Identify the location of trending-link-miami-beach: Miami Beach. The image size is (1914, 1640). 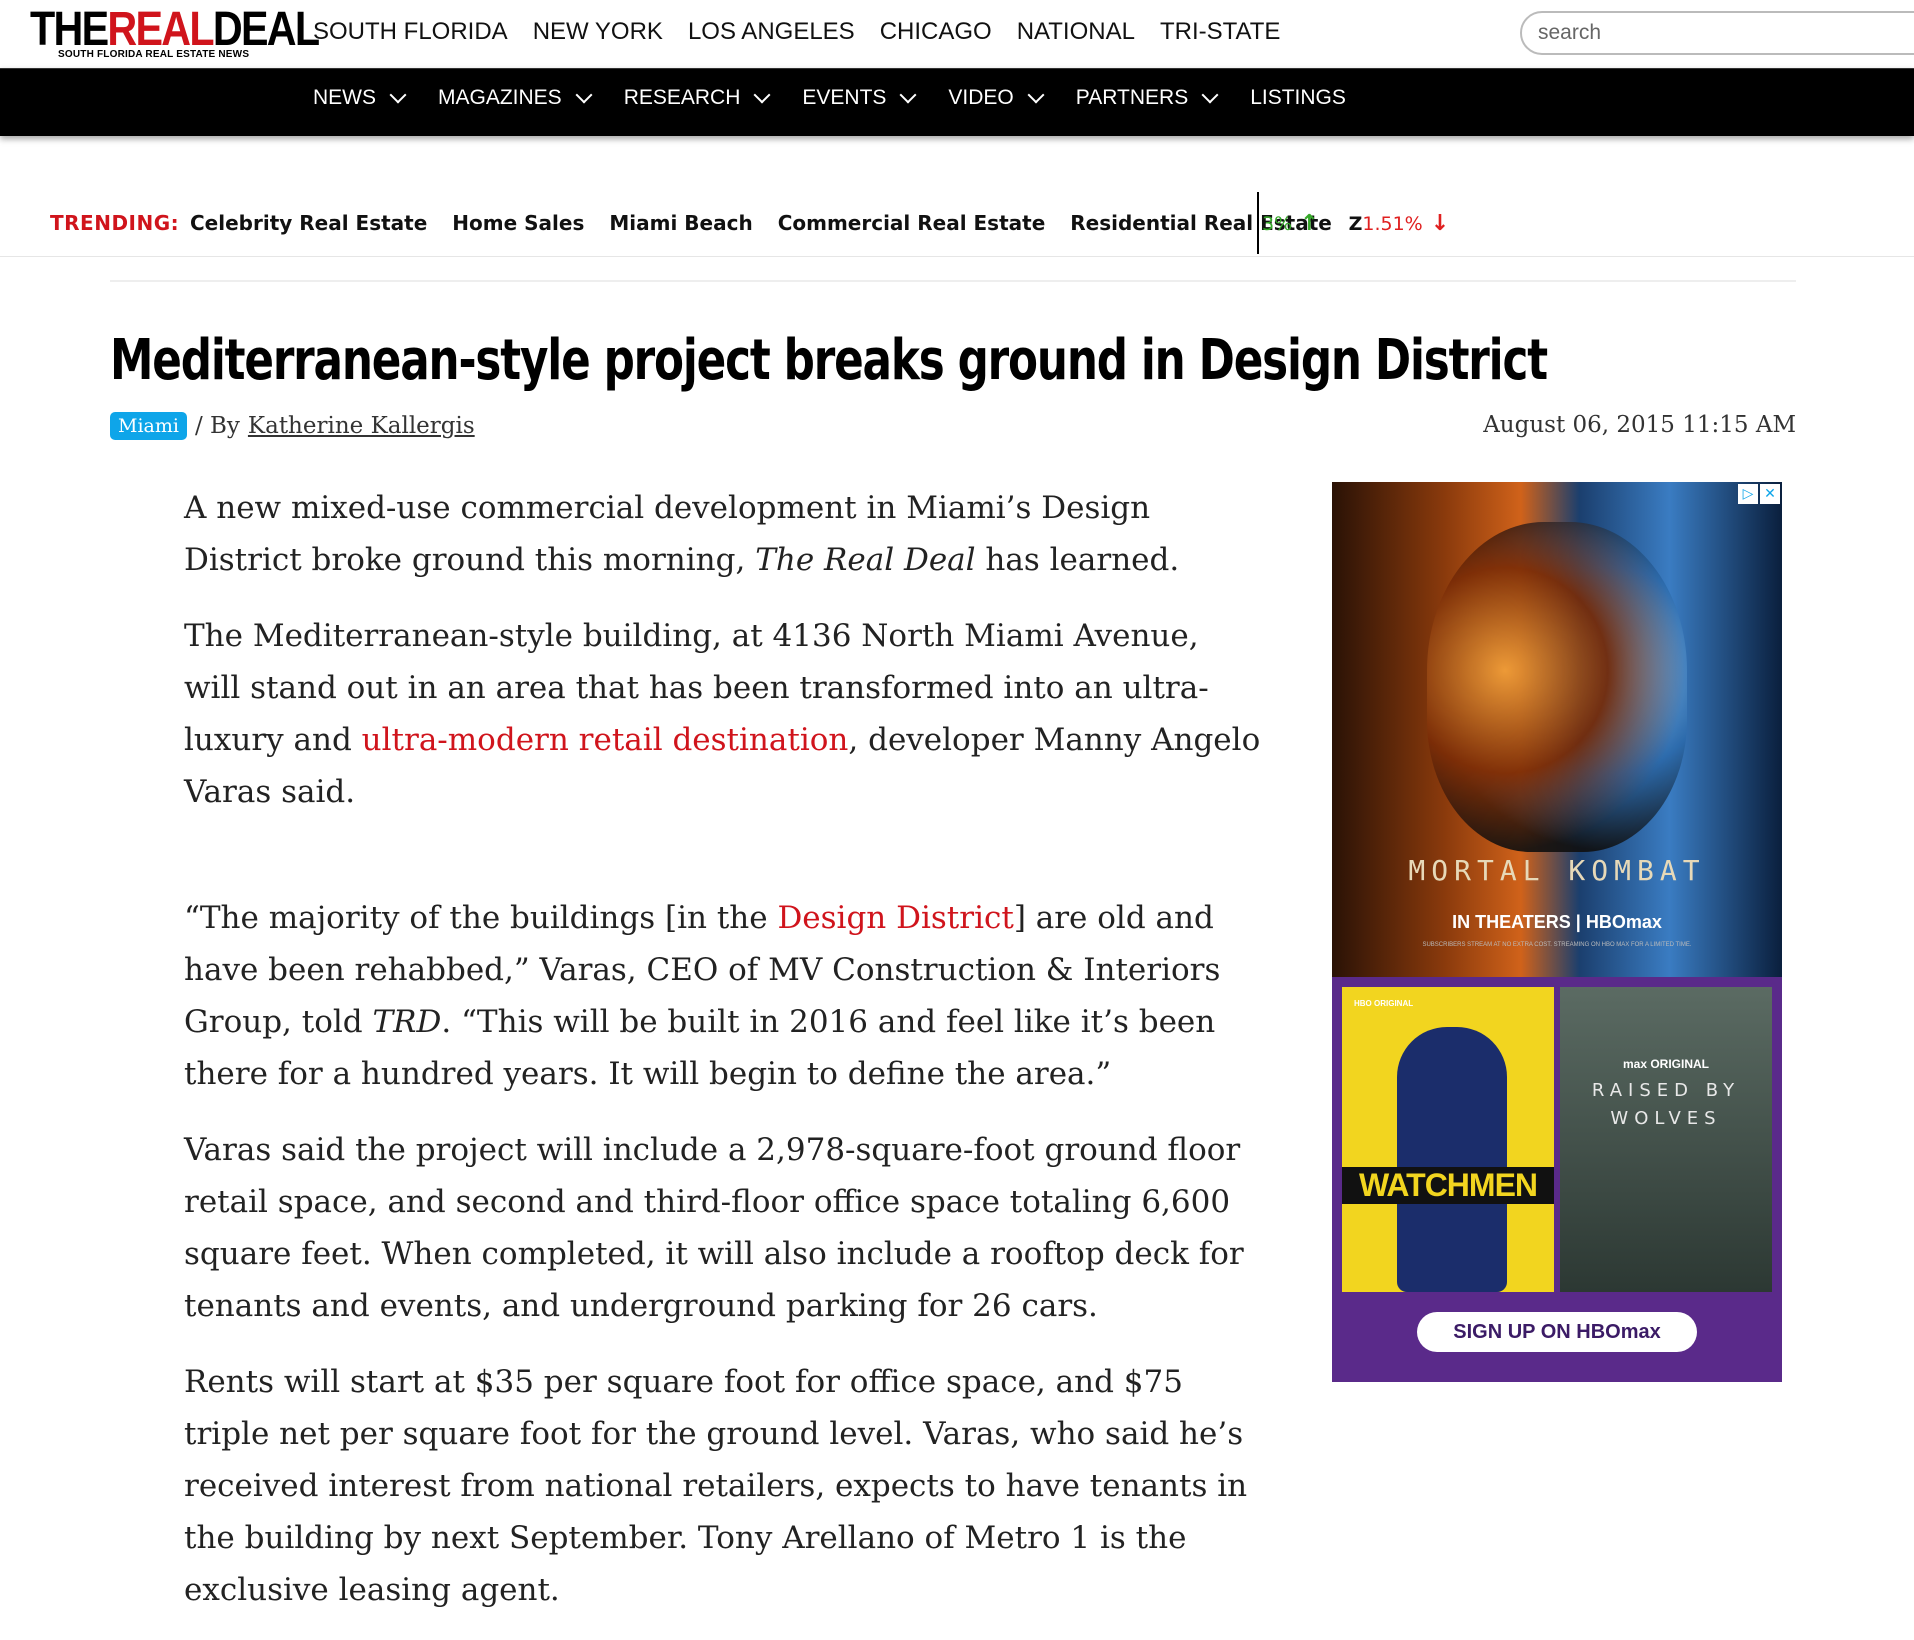
(680, 223).